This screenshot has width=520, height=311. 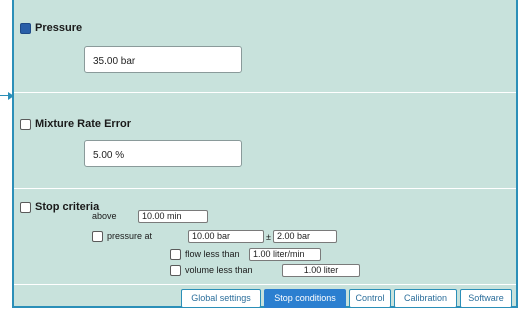 I want to click on pressure-tolerance-input: 2.00 bar, so click(x=305, y=236).